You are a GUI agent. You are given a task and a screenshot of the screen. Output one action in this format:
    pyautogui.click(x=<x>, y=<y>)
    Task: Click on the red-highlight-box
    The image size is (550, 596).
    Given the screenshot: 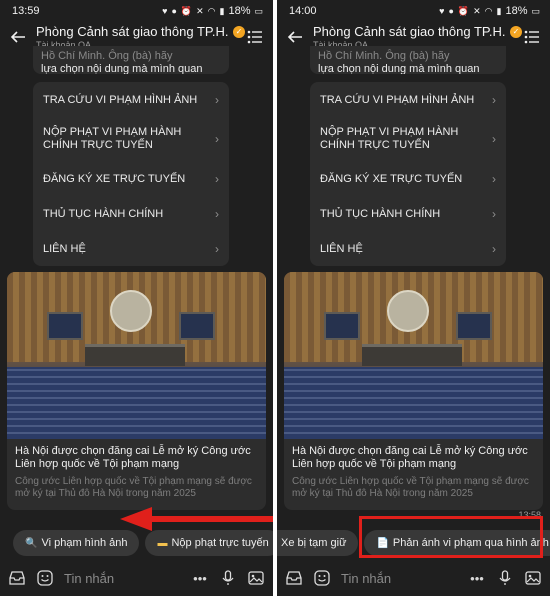 What is the action you would take?
    pyautogui.click(x=451, y=537)
    